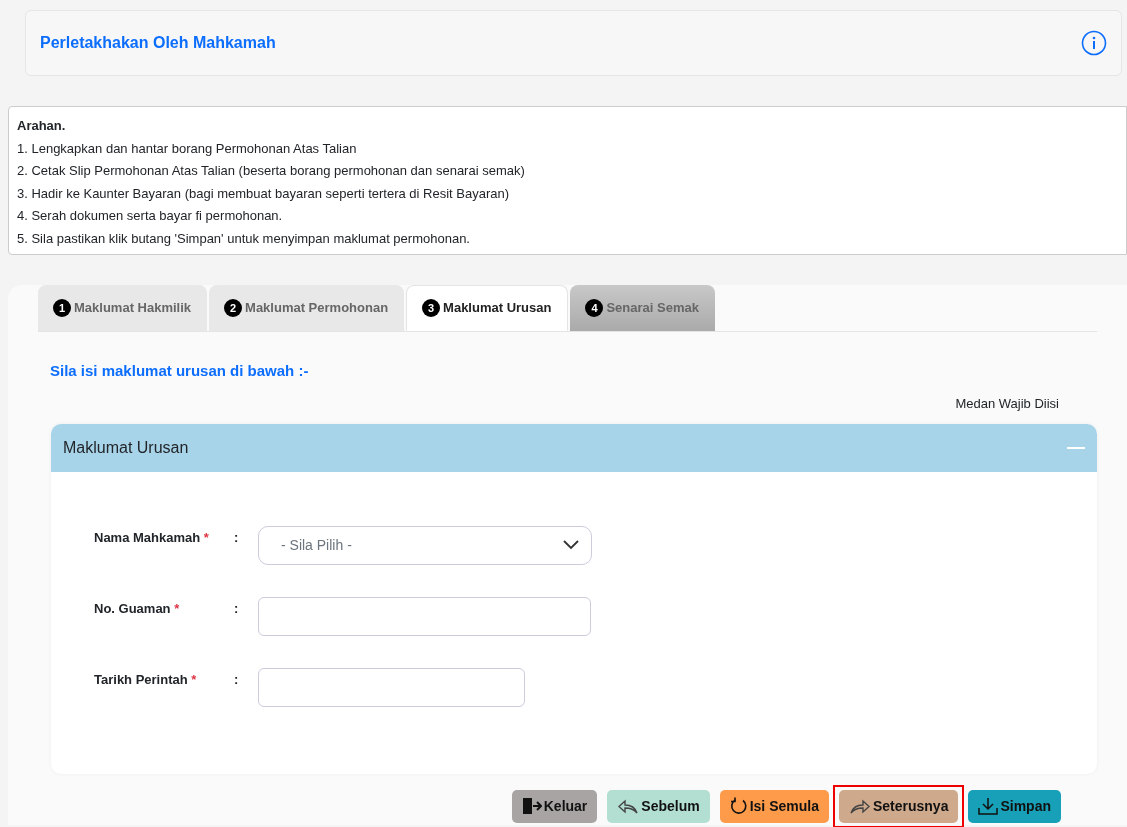 The image size is (1127, 827). I want to click on action-button: Sebelum, so click(658, 806).